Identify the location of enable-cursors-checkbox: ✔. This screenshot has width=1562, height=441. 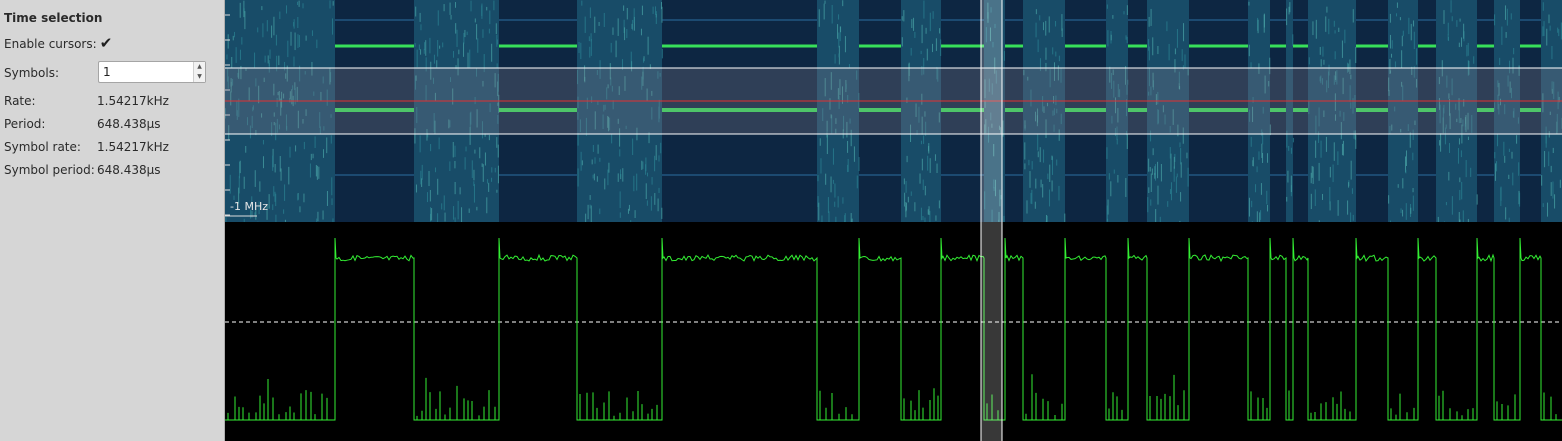
(106, 43).